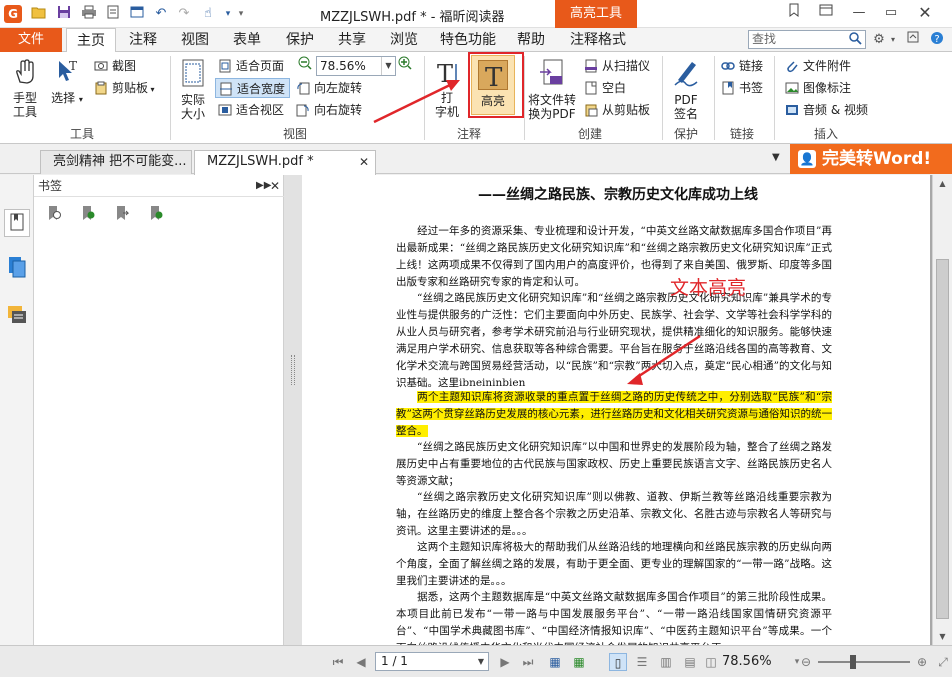 The height and width of the screenshot is (677, 952). Describe the element at coordinates (690, 662) in the screenshot. I see `continuous-facing-icon: ▤` at that location.